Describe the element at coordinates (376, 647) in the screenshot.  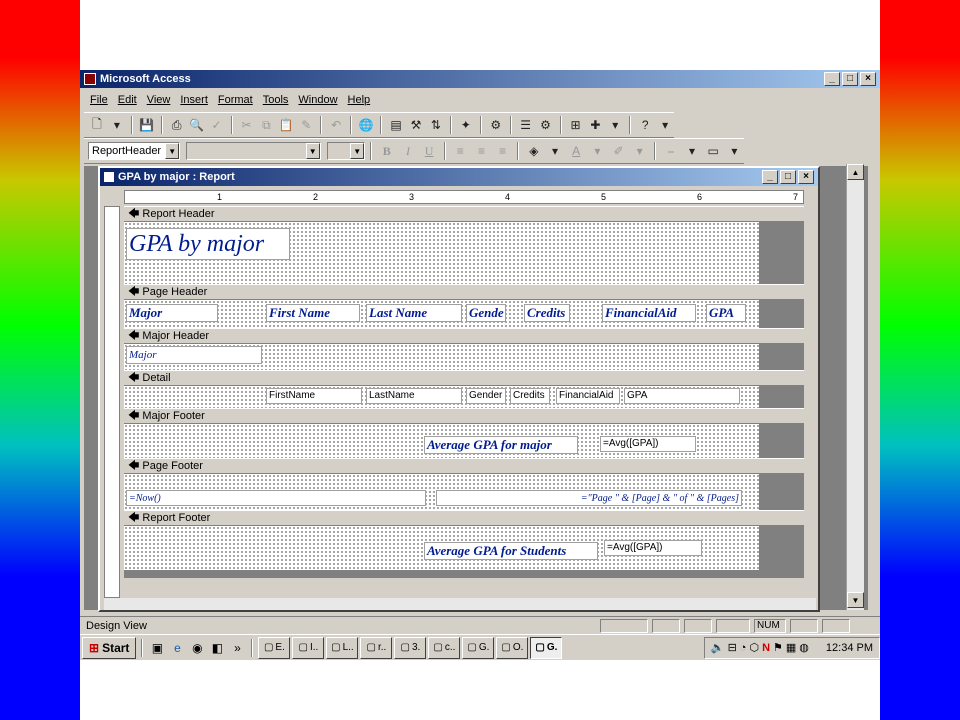
I see `taskbar-button: ▢ r..` at that location.